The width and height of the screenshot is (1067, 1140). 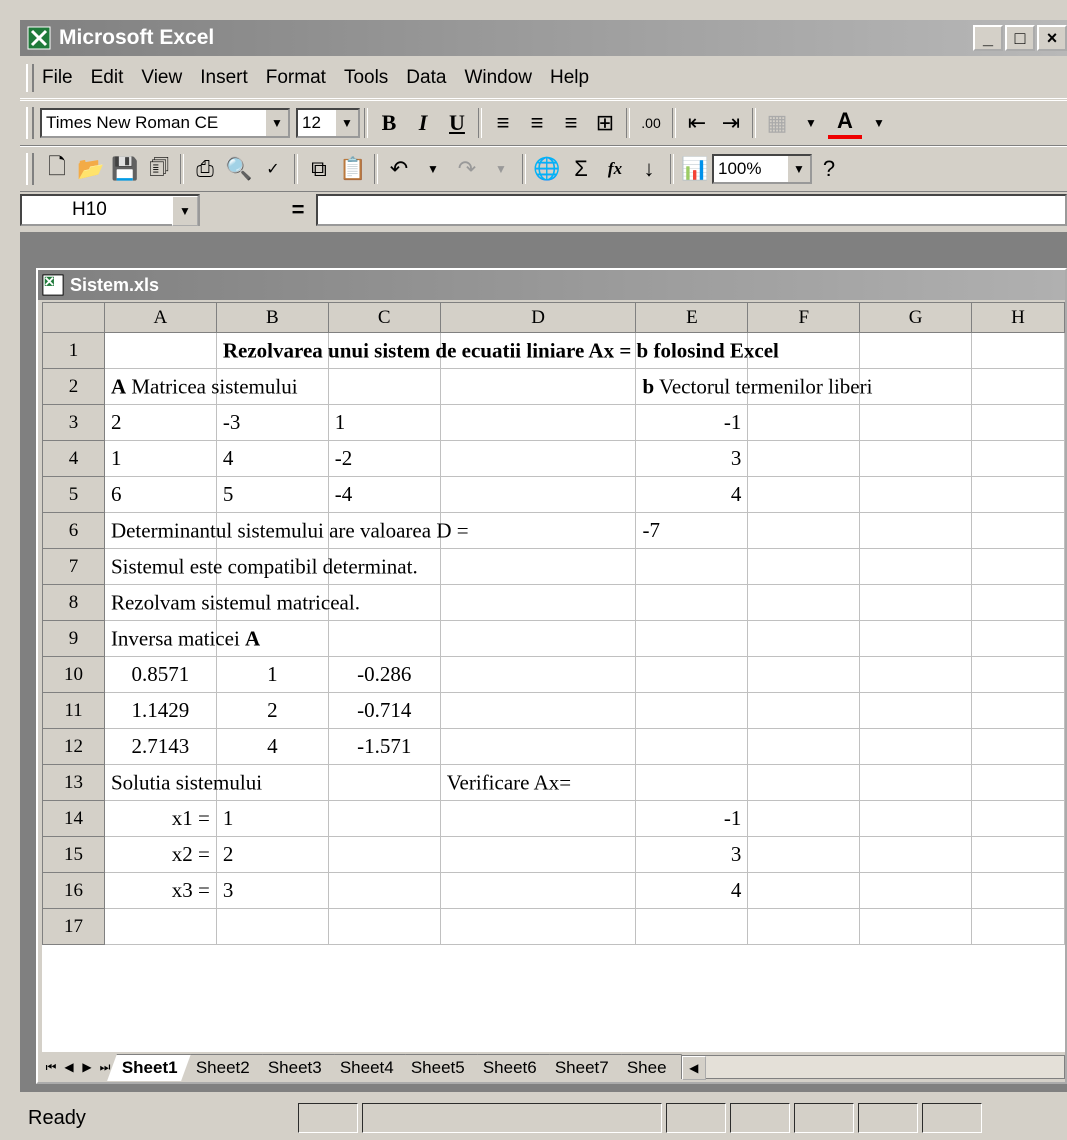 What do you see at coordinates (692, 926) in the screenshot?
I see `cell-e17` at bounding box center [692, 926].